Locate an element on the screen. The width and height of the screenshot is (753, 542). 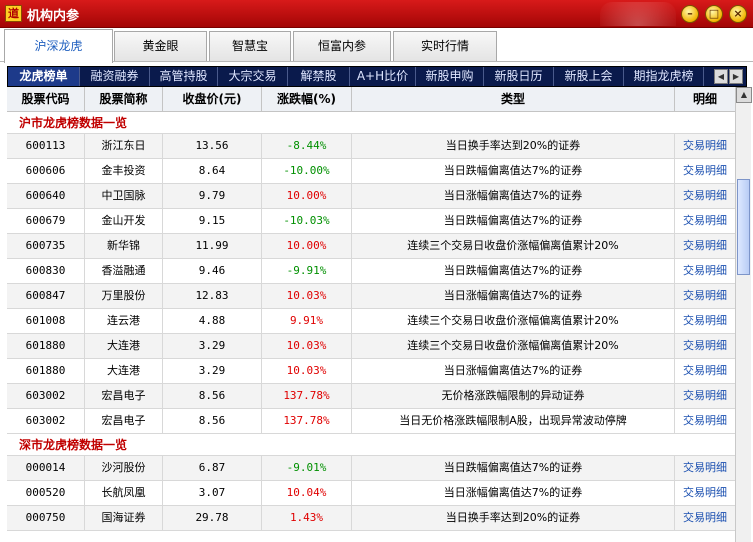
table-header: 股票代码 股票简称 收盘价(元) 涨跌幅(%) 类型 明细 is located at coordinates (371, 99).